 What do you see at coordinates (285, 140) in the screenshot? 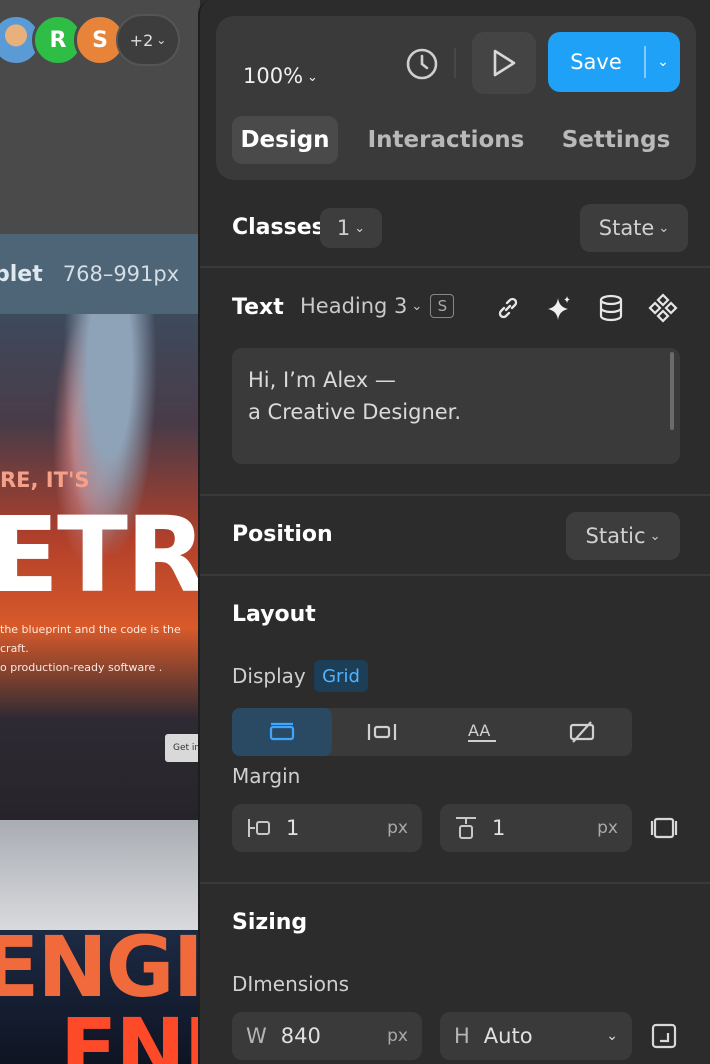
I see `tab-design: Design` at bounding box center [285, 140].